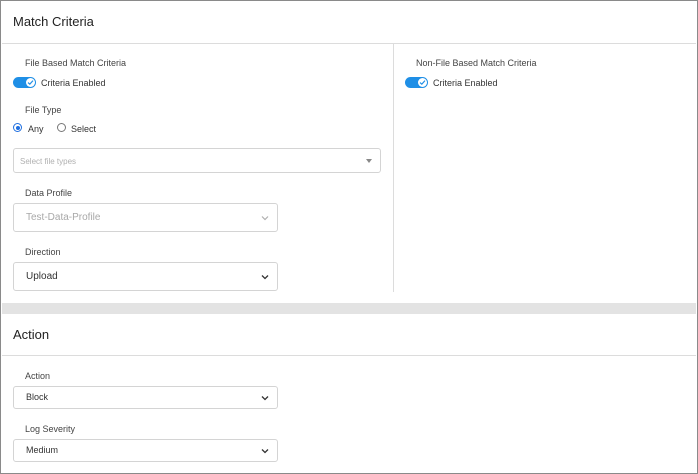  I want to click on file-type-any-label: Any, so click(36, 129).